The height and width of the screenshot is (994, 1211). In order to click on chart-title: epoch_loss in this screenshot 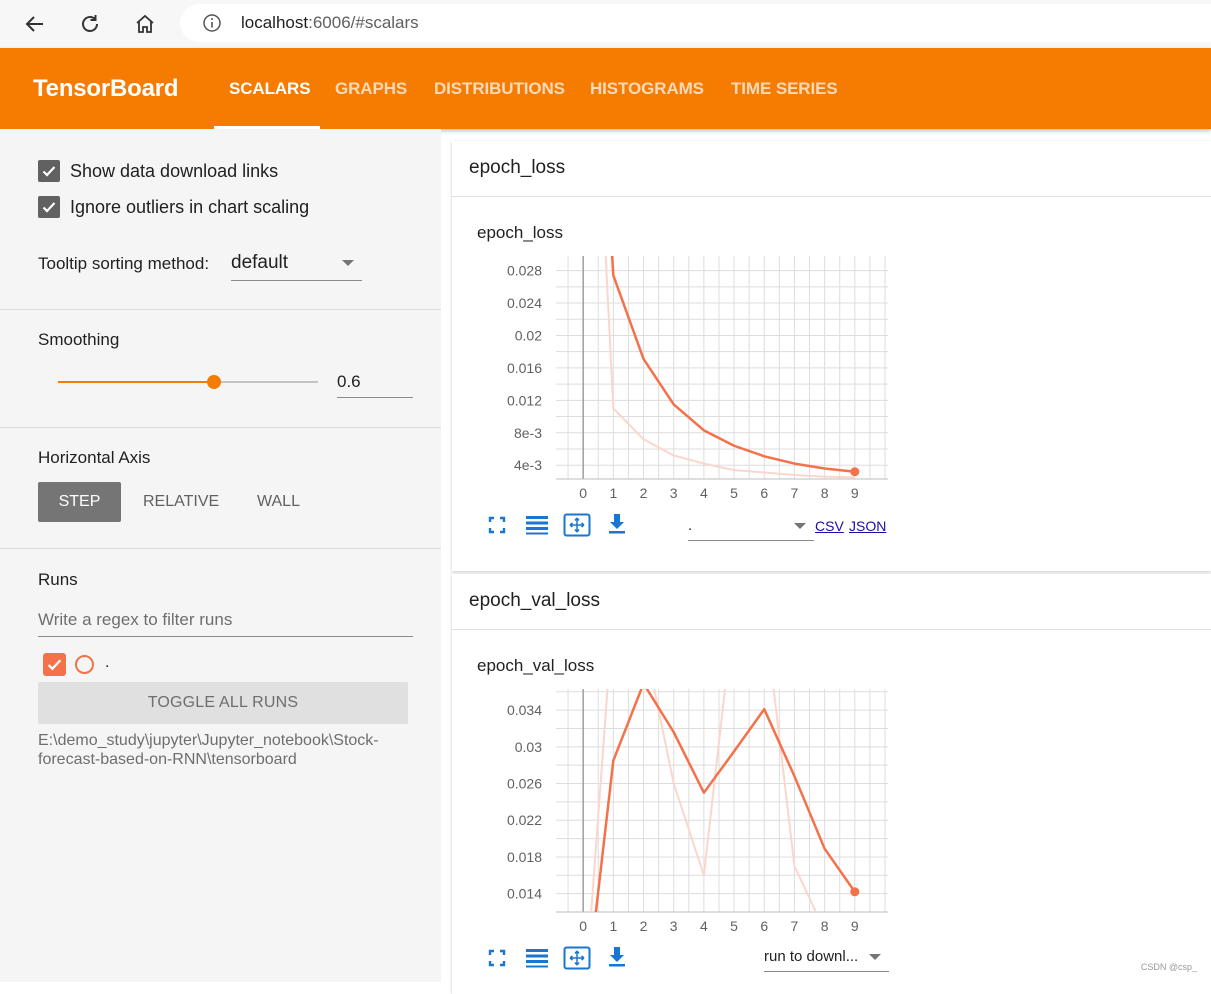, I will do `click(520, 232)`.